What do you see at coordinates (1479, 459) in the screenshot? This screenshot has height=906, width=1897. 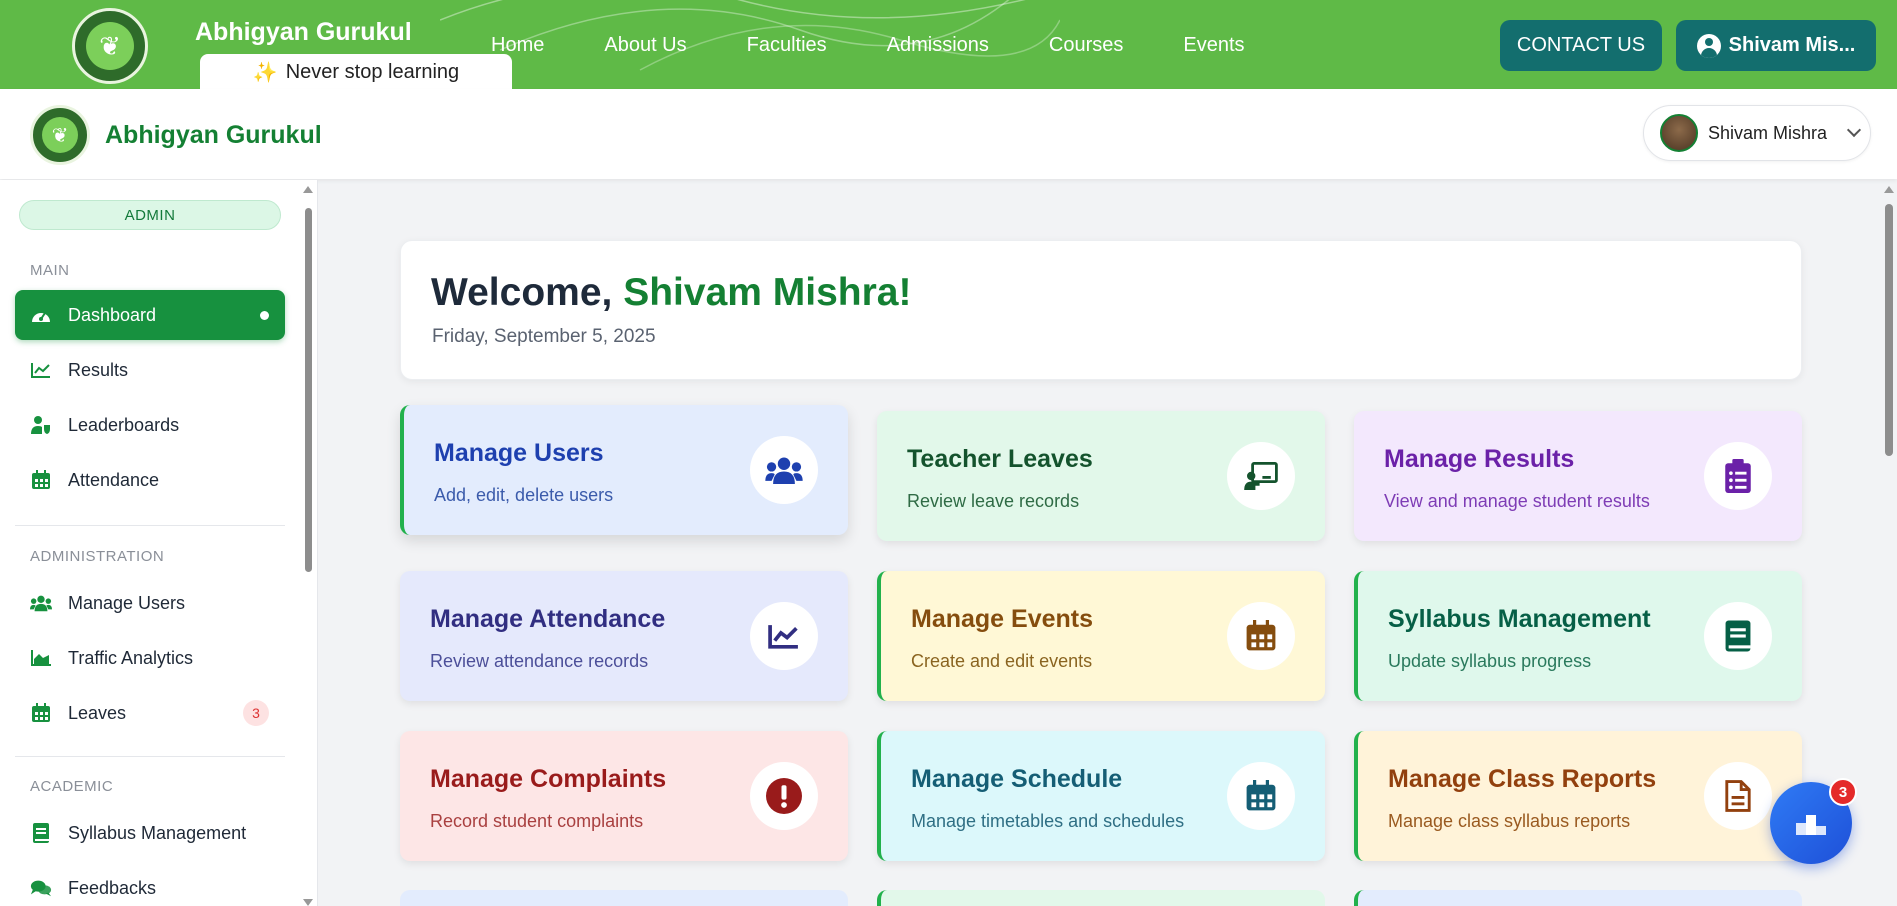 I see `card-title: Manage Results` at bounding box center [1479, 459].